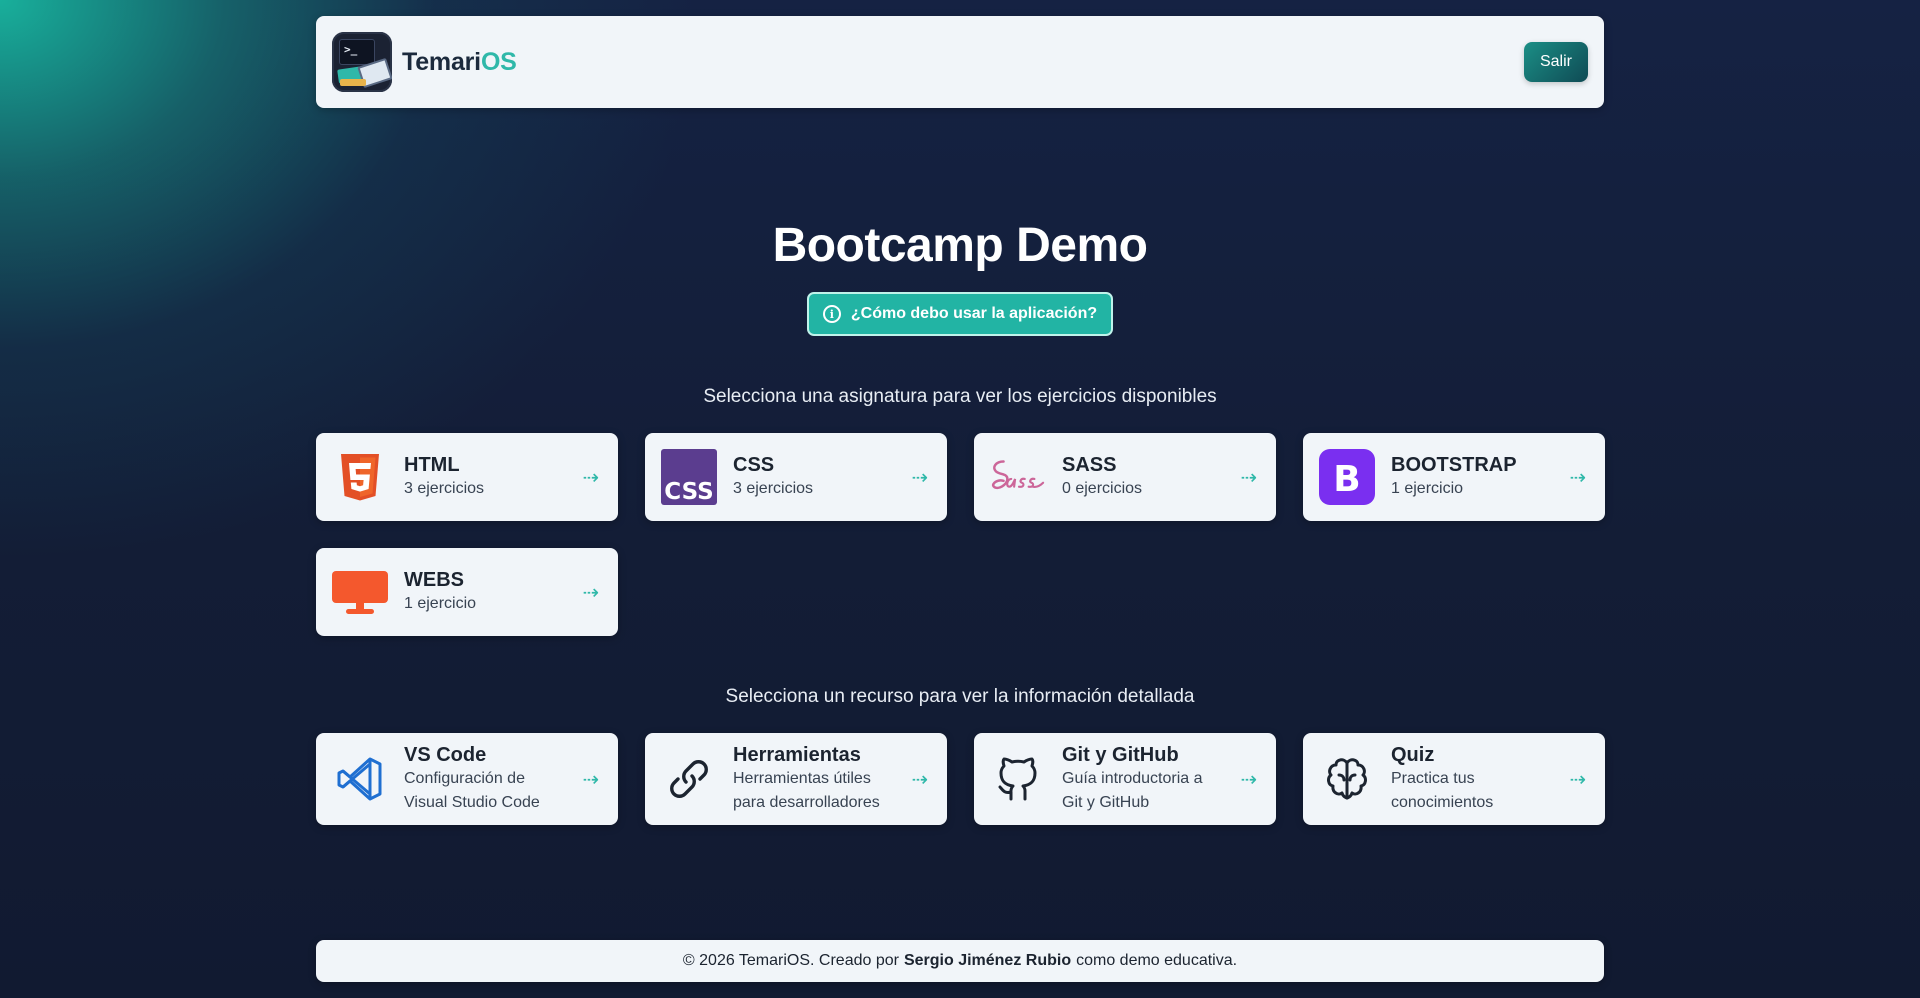 The image size is (1920, 998). What do you see at coordinates (362, 62) in the screenshot?
I see `app-logo-icon: >_` at bounding box center [362, 62].